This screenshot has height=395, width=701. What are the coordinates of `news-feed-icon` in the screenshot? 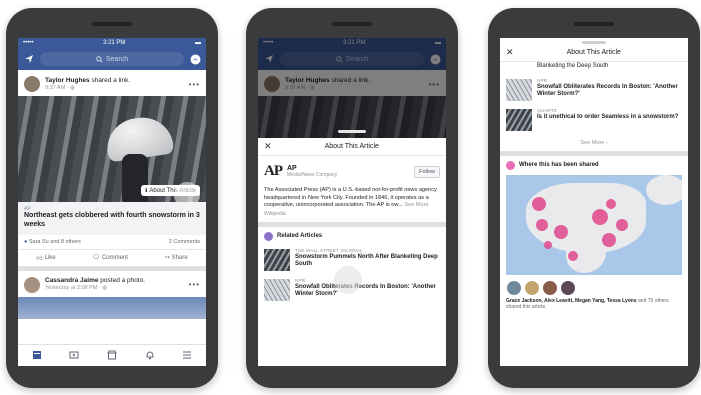 It's located at (37, 356).